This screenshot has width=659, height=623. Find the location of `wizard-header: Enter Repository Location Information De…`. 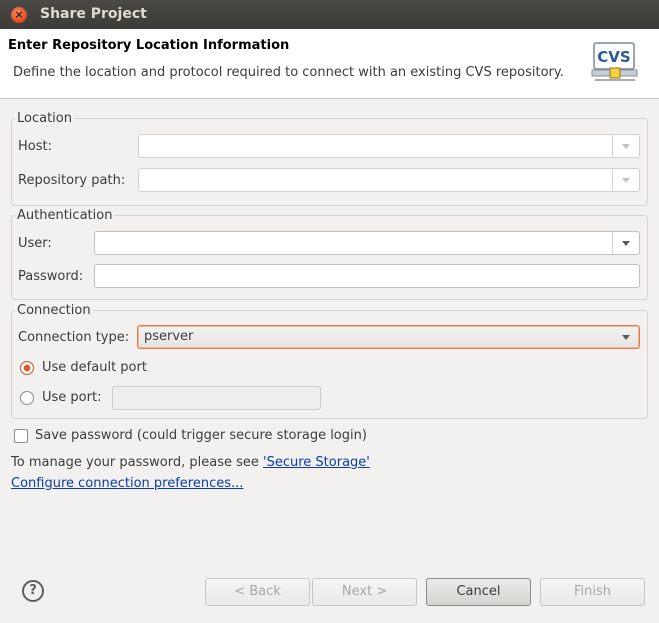

wizard-header: Enter Repository Location Information De… is located at coordinates (329, 64).